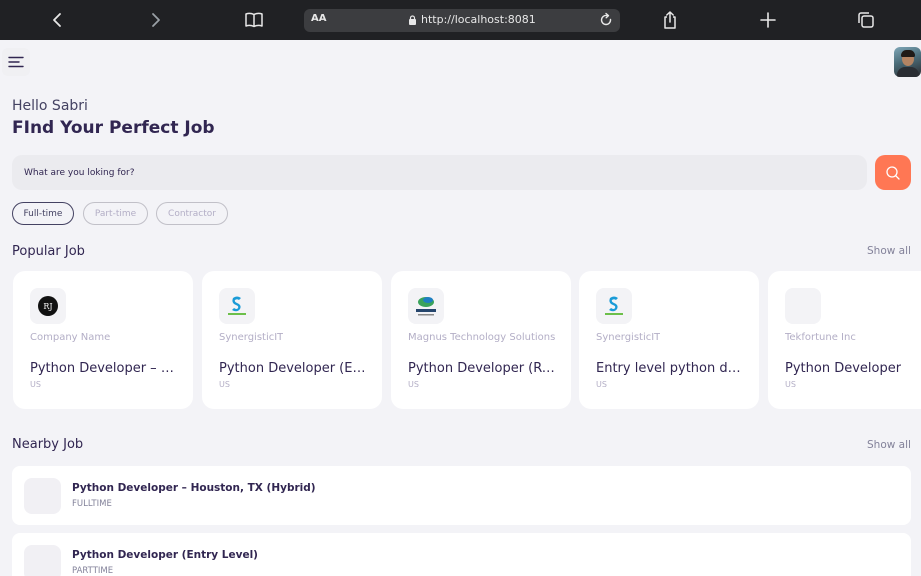 The height and width of the screenshot is (576, 921). What do you see at coordinates (192, 213) in the screenshot?
I see `job-type-chip-contractor: Contractor` at bounding box center [192, 213].